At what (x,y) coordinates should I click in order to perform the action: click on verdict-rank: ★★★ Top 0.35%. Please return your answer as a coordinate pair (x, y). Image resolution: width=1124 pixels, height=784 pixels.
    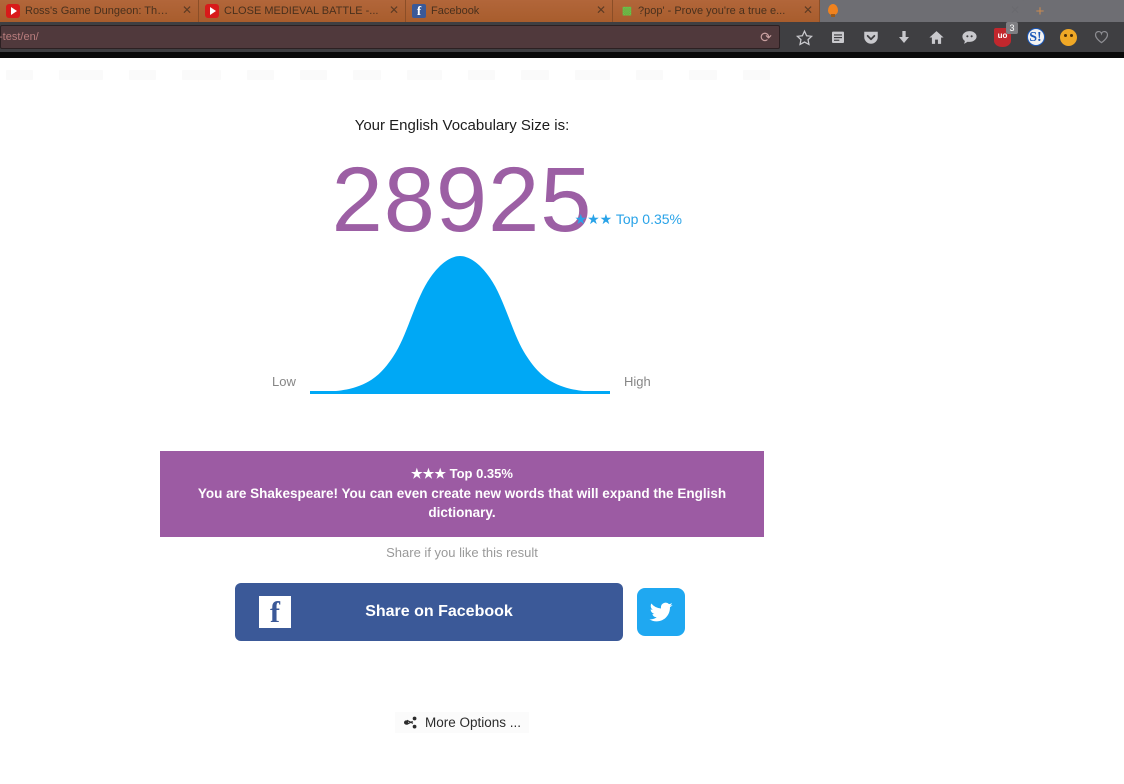
    Looking at the image, I should click on (462, 473).